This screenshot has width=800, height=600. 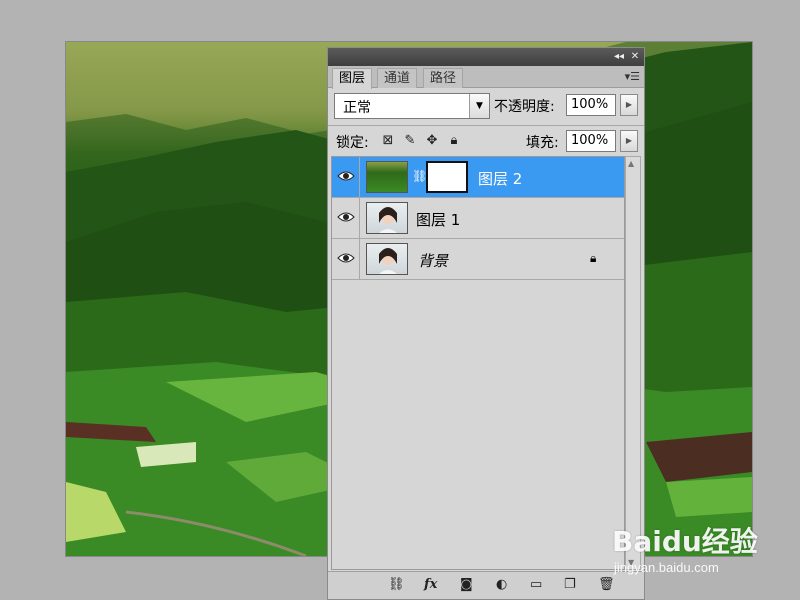 What do you see at coordinates (430, 584) in the screenshot?
I see `fx-icon: fx` at bounding box center [430, 584].